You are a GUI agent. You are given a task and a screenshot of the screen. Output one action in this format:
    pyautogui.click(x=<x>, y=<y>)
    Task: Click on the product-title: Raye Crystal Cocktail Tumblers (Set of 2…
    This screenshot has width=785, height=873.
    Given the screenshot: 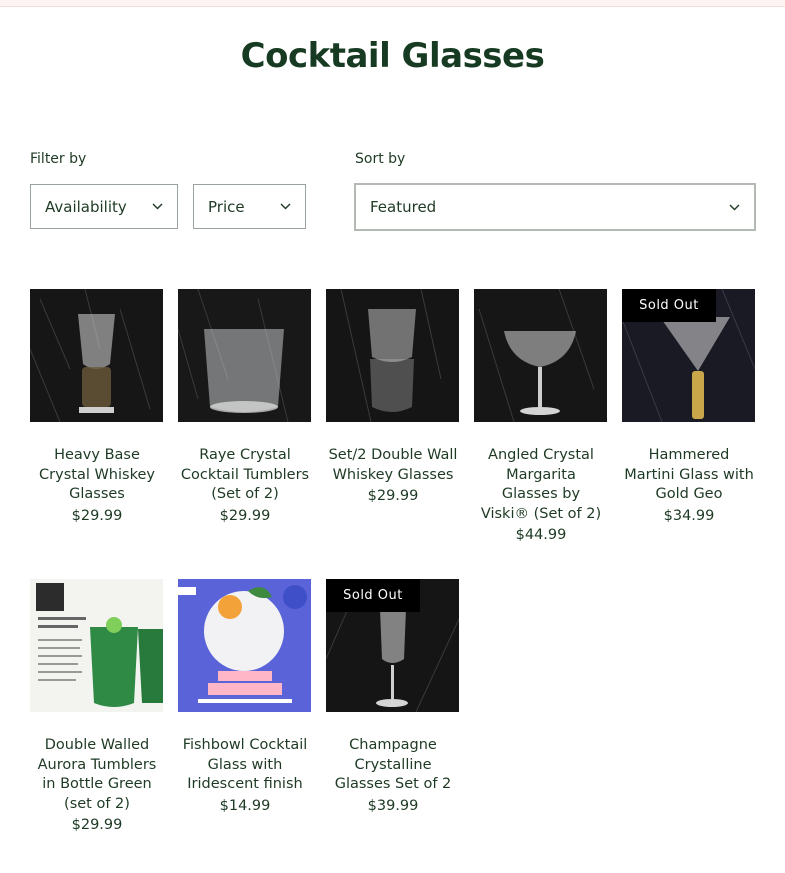 What is the action you would take?
    pyautogui.click(x=245, y=475)
    